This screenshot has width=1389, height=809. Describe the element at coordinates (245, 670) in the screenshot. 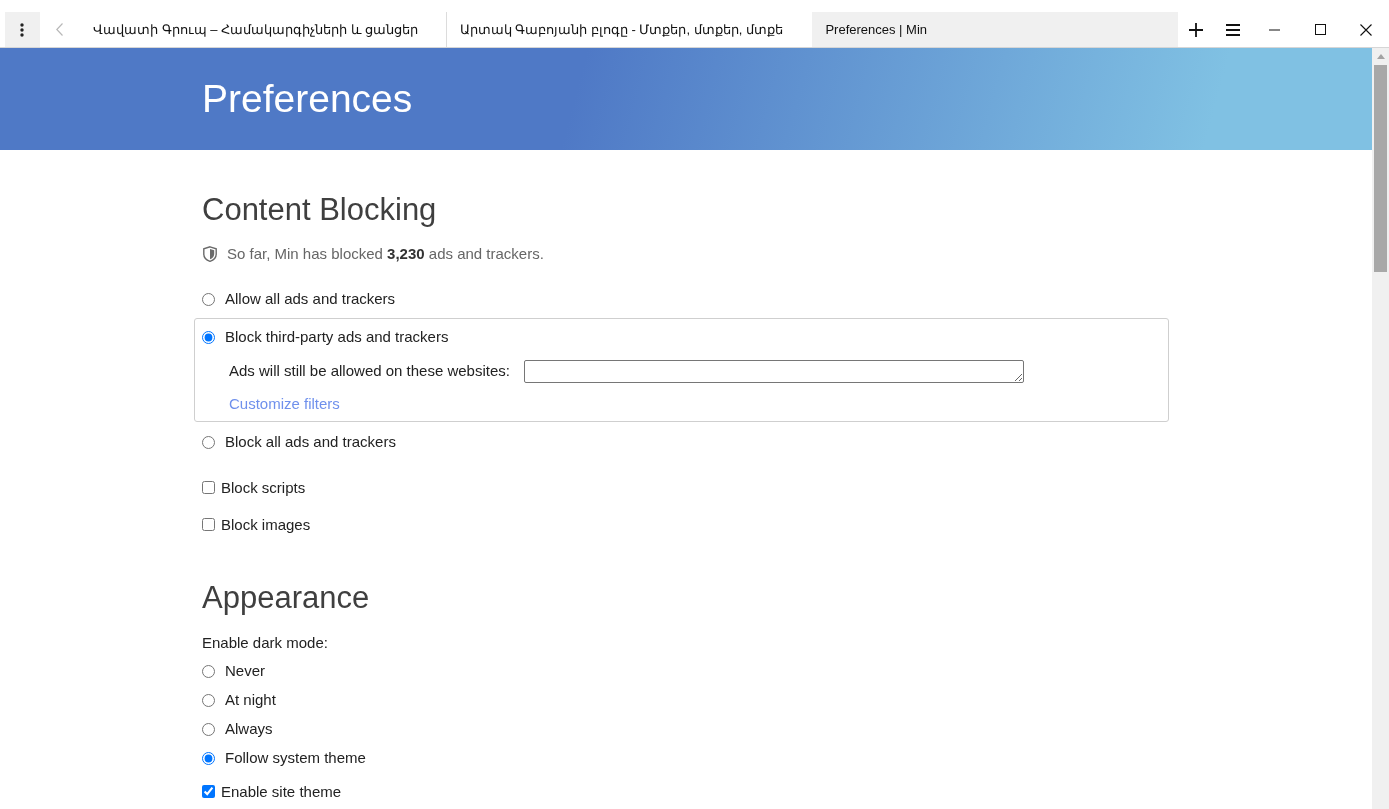

I see `option-label: Never` at that location.